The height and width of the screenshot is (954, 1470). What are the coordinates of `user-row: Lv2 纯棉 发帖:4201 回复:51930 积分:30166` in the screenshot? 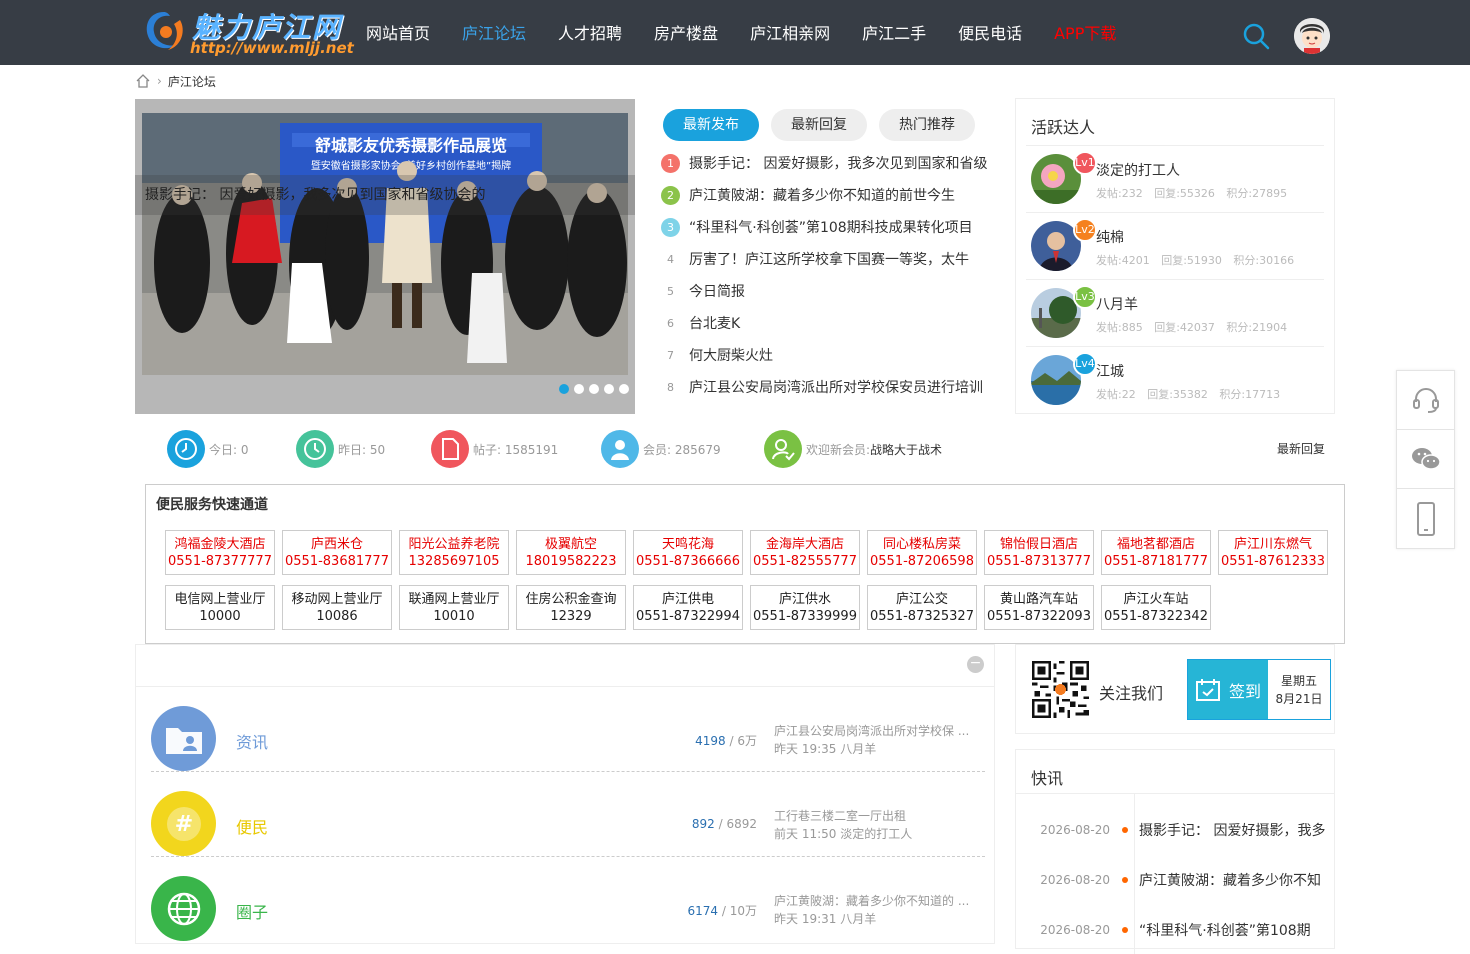 It's located at (1175, 245).